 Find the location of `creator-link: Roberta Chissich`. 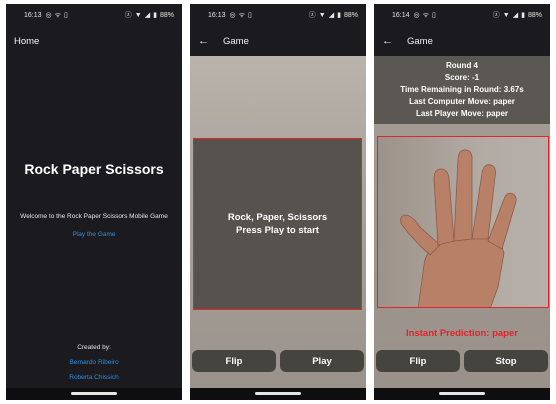

creator-link: Roberta Chissich is located at coordinates (94, 377).